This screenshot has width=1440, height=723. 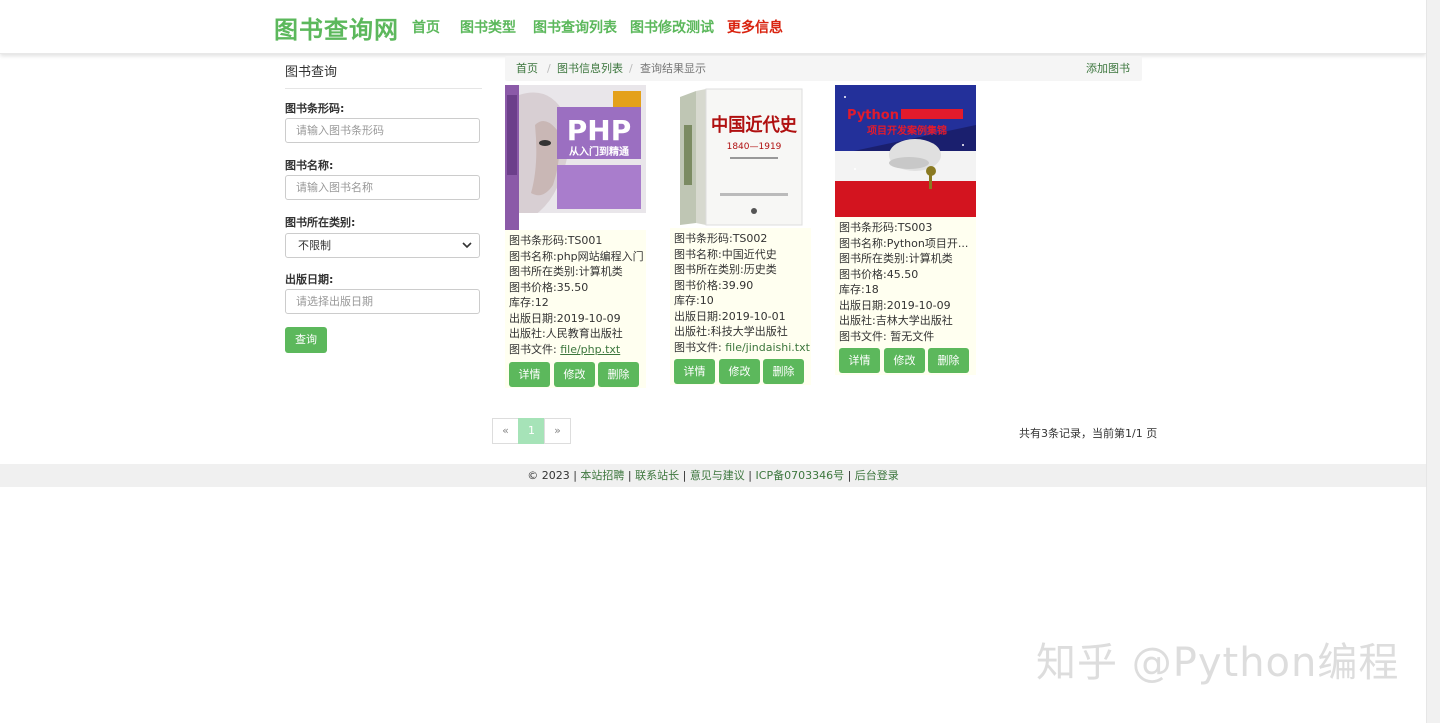 What do you see at coordinates (886, 227) in the screenshot?
I see `book-barcode: 图书条形码:TS003` at bounding box center [886, 227].